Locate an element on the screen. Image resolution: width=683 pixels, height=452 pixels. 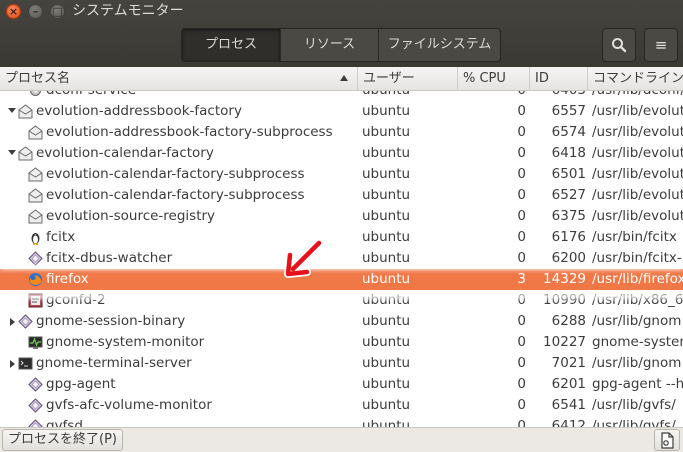
window-close-button: × is located at coordinates (13, 11).